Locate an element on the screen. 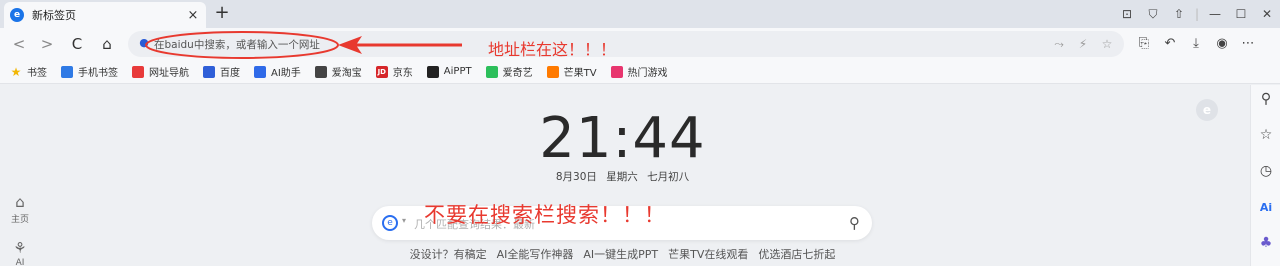 The width and height of the screenshot is (1280, 266). ai-assistant-icon: Ai is located at coordinates (1265, 207).